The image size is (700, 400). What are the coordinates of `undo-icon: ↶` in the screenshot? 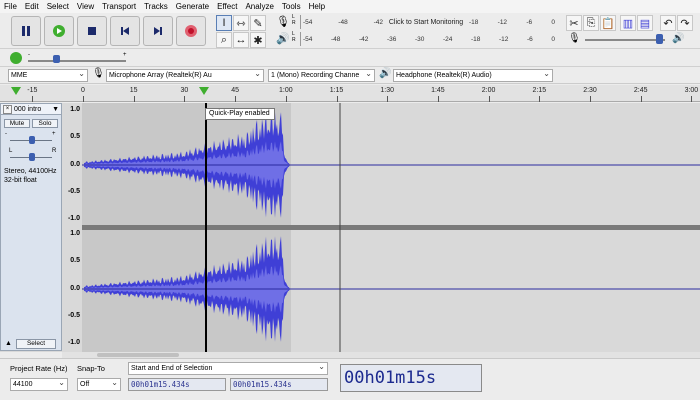 It's located at (668, 23).